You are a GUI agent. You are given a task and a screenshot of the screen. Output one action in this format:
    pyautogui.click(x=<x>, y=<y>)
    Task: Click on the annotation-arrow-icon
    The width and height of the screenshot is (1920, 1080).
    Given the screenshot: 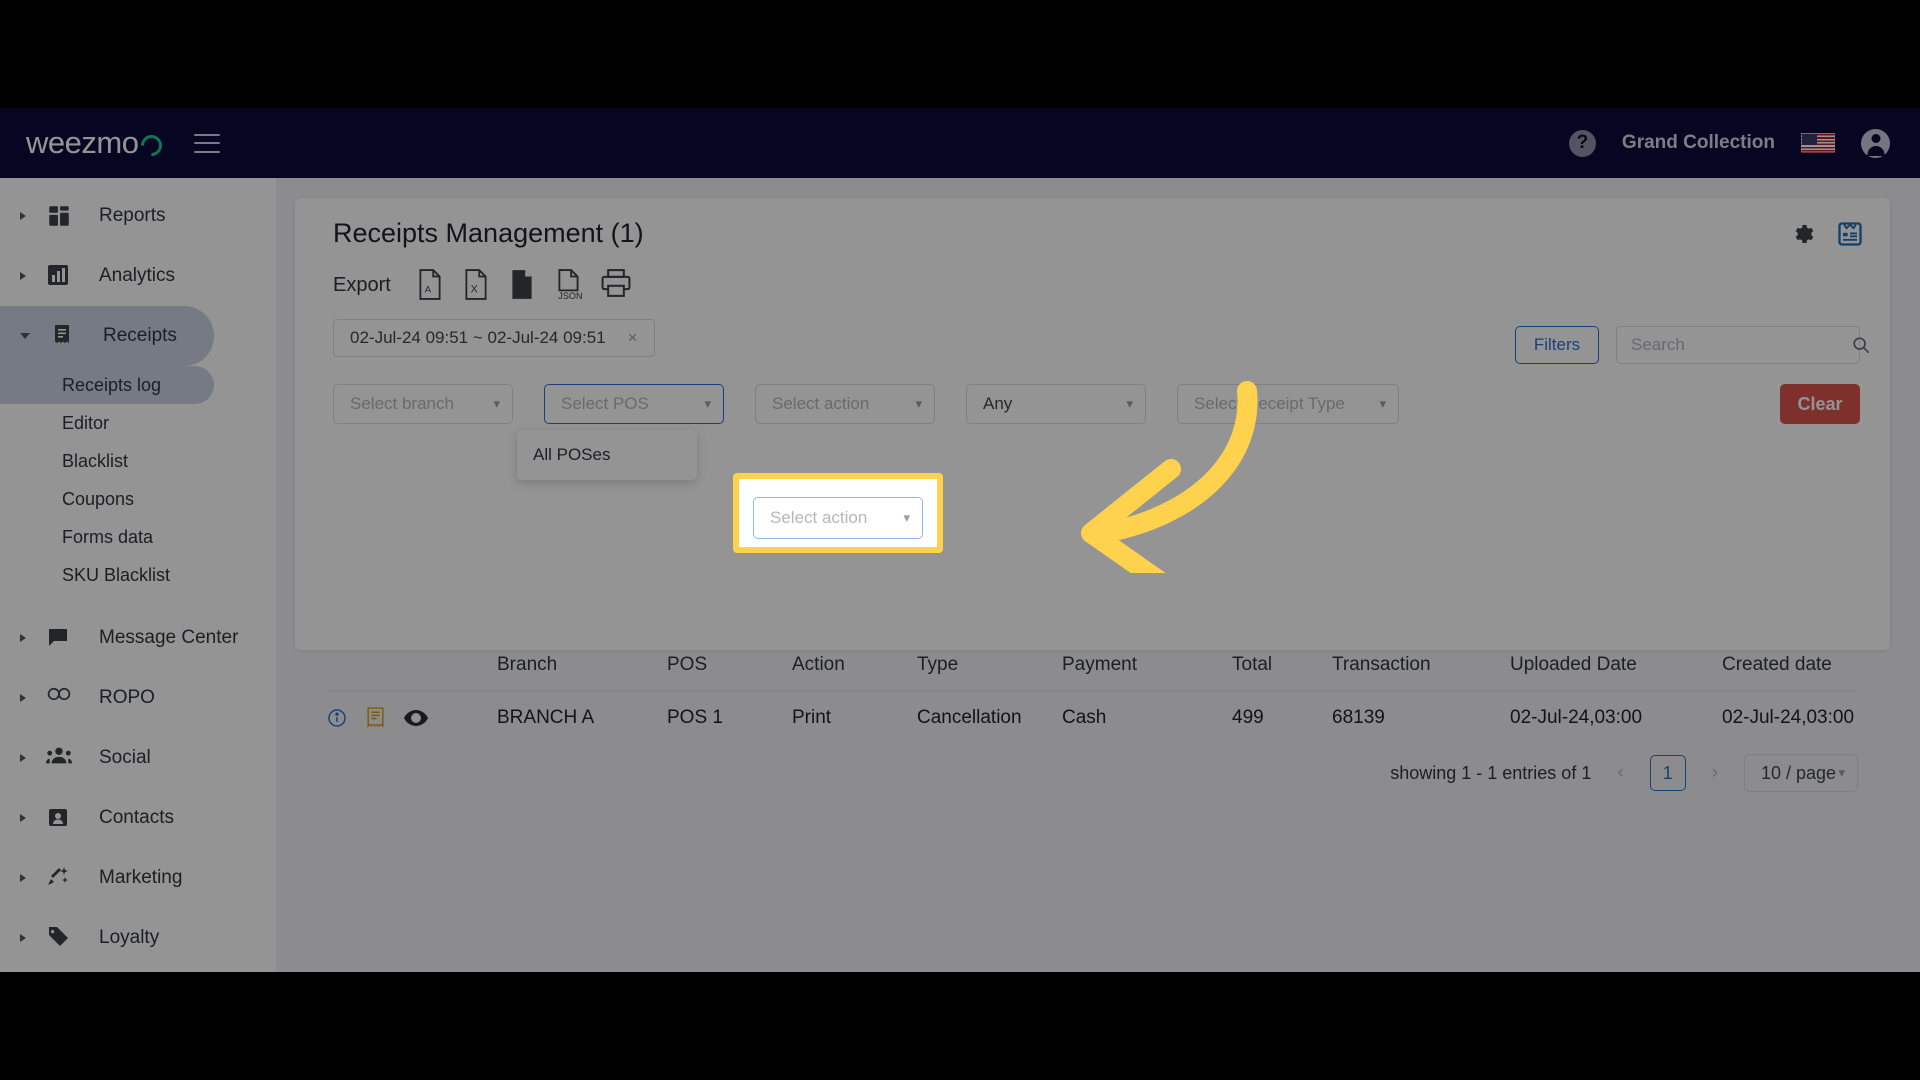 What is the action you would take?
    pyautogui.click(x=1169, y=477)
    